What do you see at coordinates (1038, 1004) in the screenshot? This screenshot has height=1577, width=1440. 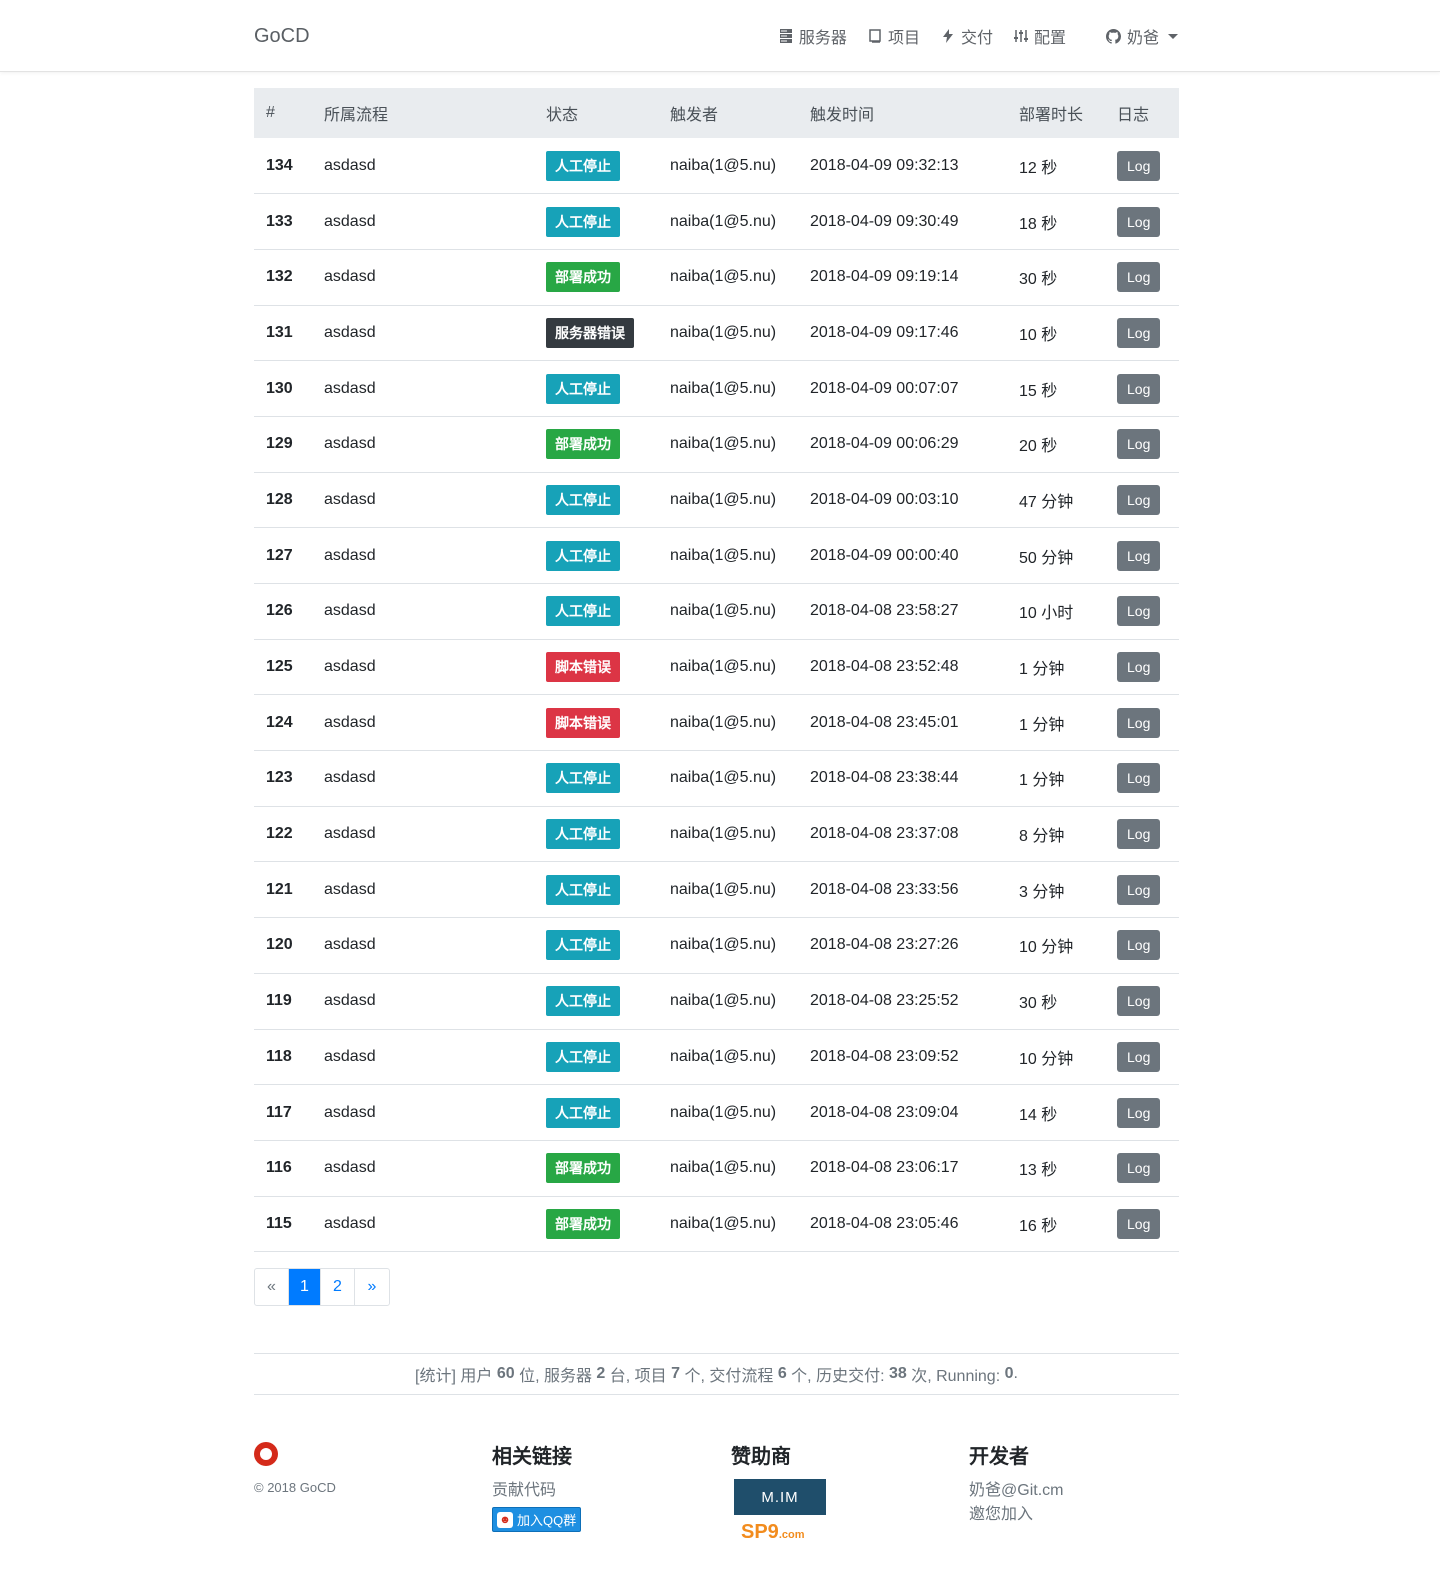 I see `row-duration: 30 秒` at bounding box center [1038, 1004].